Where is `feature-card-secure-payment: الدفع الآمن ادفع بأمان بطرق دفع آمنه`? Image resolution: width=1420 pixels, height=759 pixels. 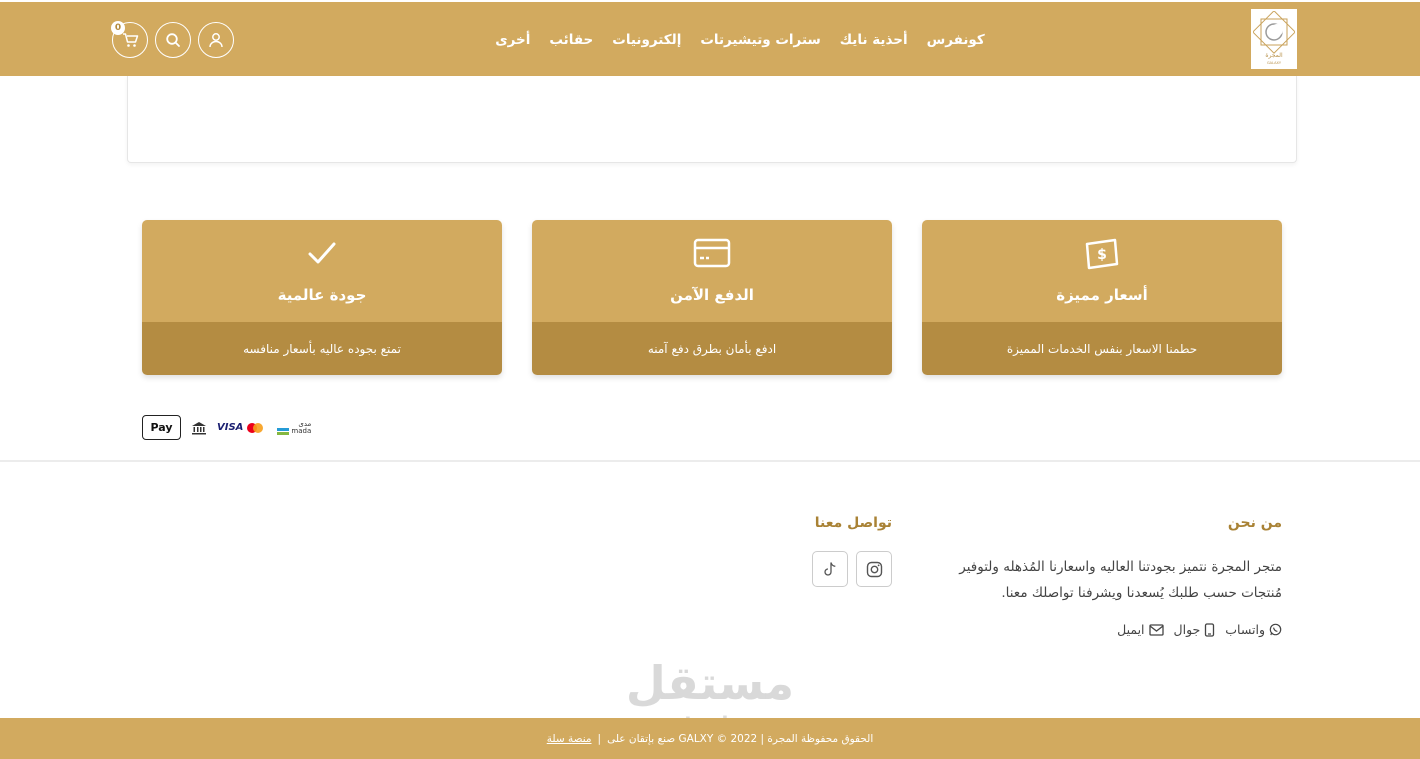 feature-card-secure-payment: الدفع الآمن ادفع بأمان بطرق دفع آمنه is located at coordinates (712, 297).